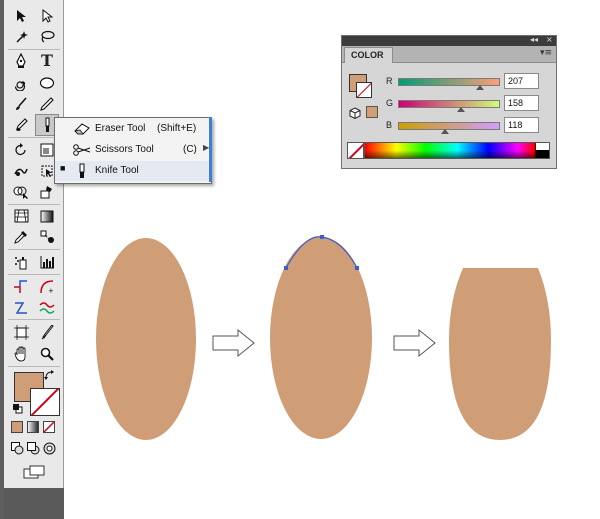  I want to click on egg-shape-cut, so click(500, 354).